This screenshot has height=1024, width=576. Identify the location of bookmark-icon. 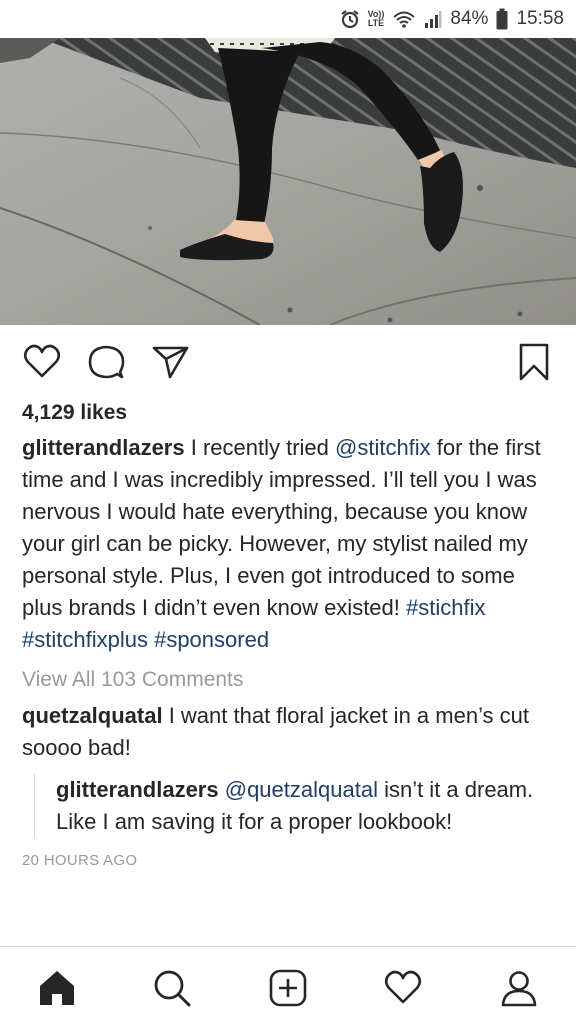
(534, 362).